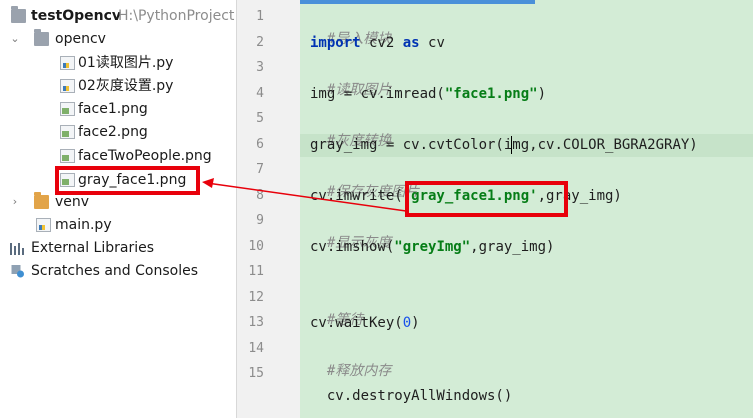 The width and height of the screenshot is (753, 418). What do you see at coordinates (417, 2) in the screenshot?
I see `editor-tab-indicator` at bounding box center [417, 2].